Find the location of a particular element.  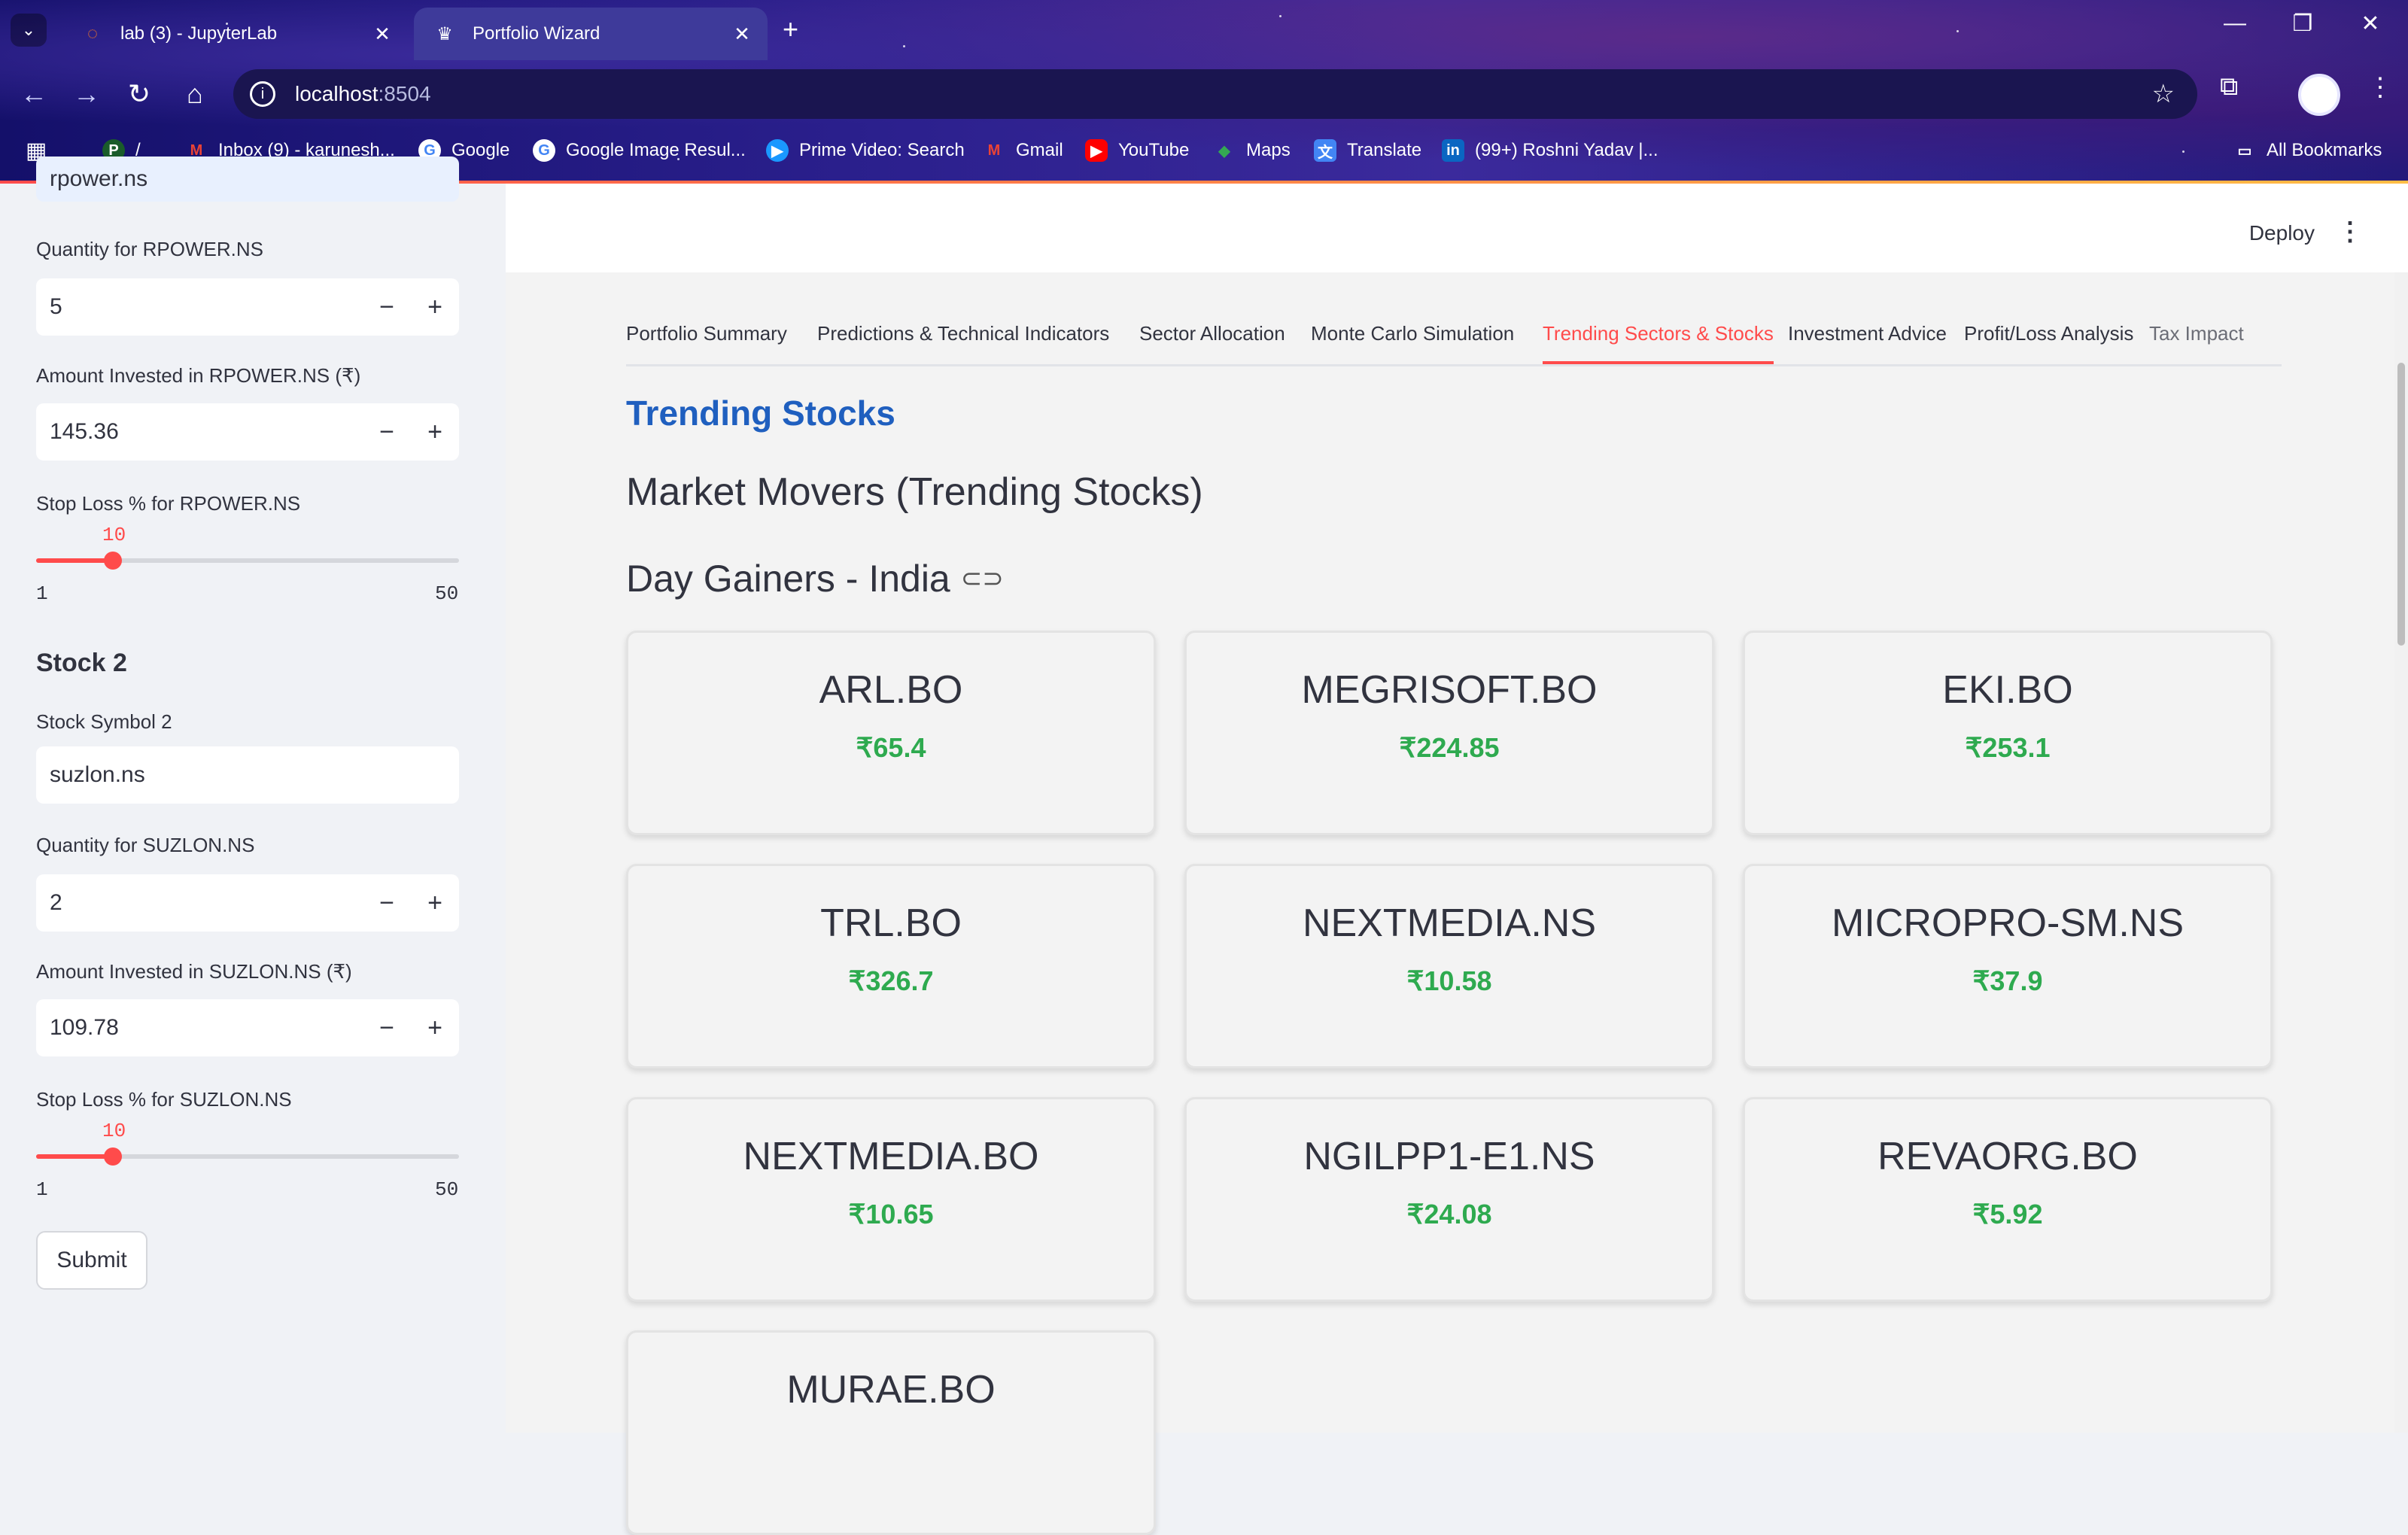

browser-tab-portfolio-wizard: ♛ Portfolio Wizard ✕ is located at coordinates (591, 34).